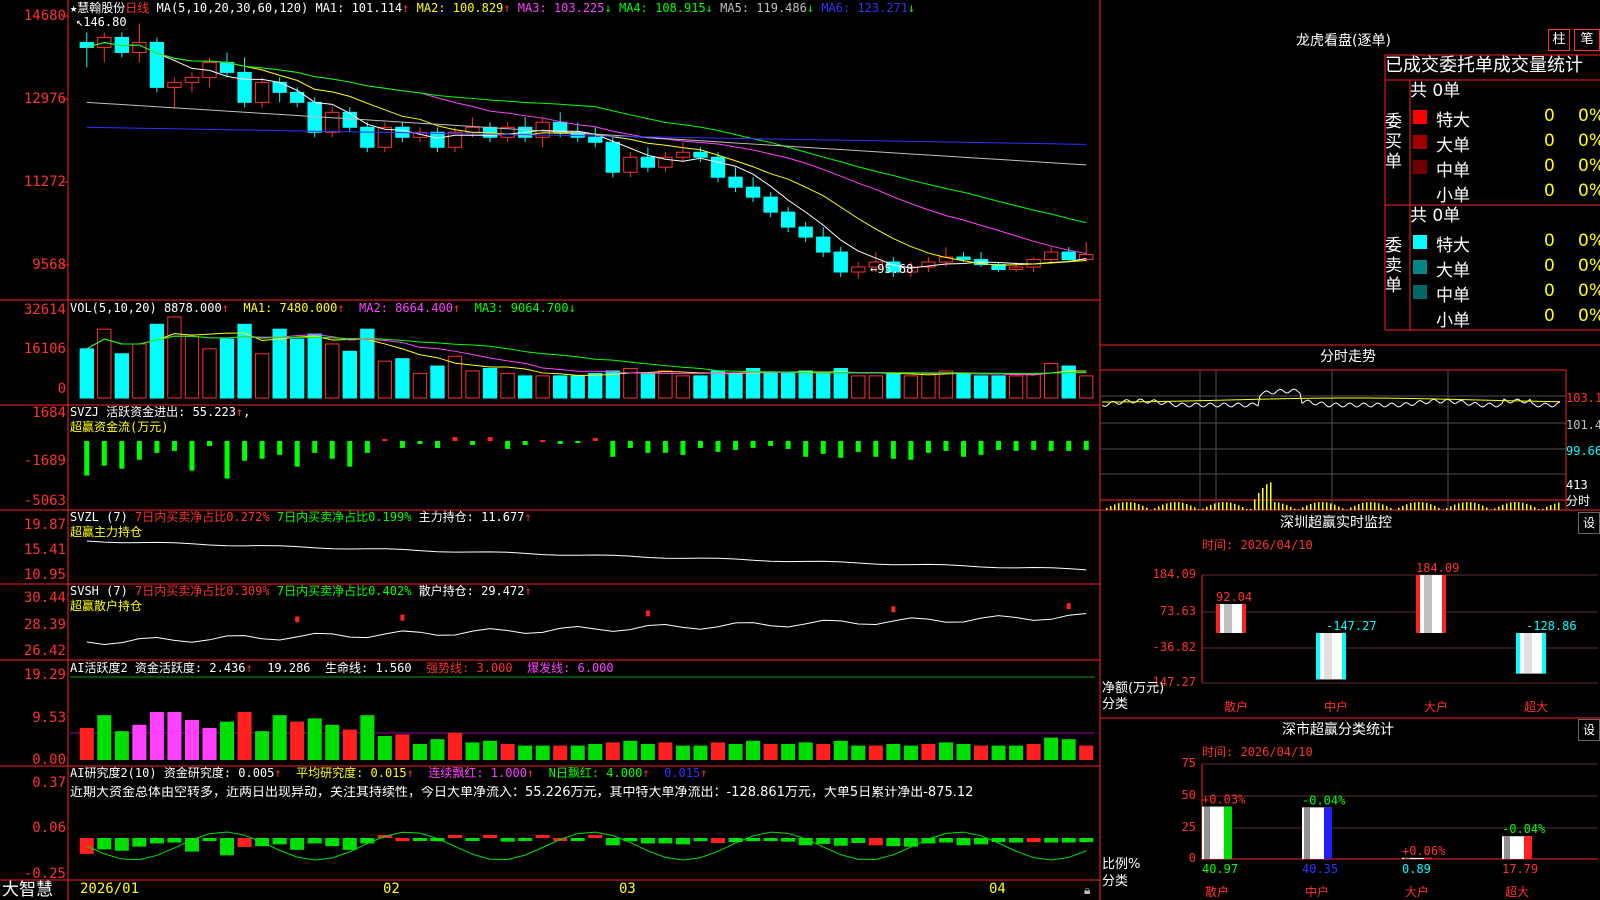 The width and height of the screenshot is (1600, 900). Describe the element at coordinates (137, 8) in the screenshot. I see `period-label: 日线` at that location.